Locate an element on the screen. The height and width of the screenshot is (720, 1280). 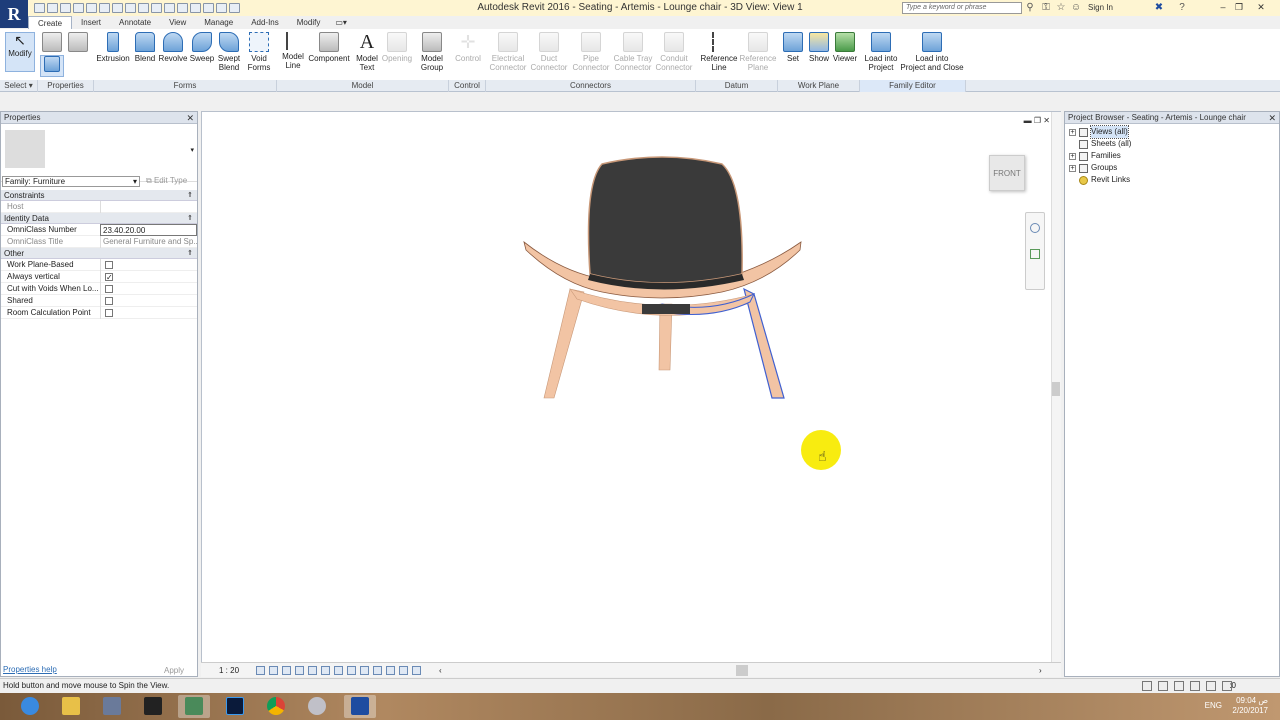
select-links-icon is located at coordinates (1147, 686).